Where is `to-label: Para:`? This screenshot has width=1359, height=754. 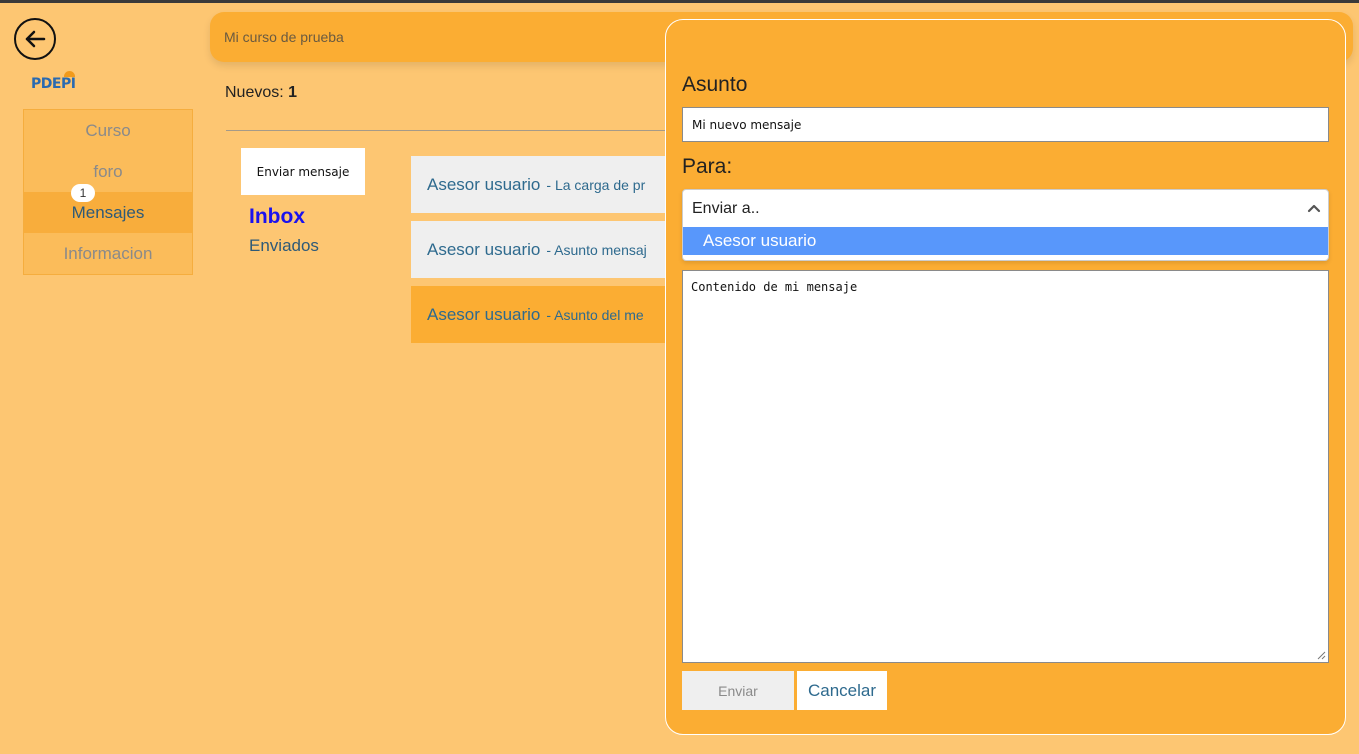
to-label: Para: is located at coordinates (707, 166).